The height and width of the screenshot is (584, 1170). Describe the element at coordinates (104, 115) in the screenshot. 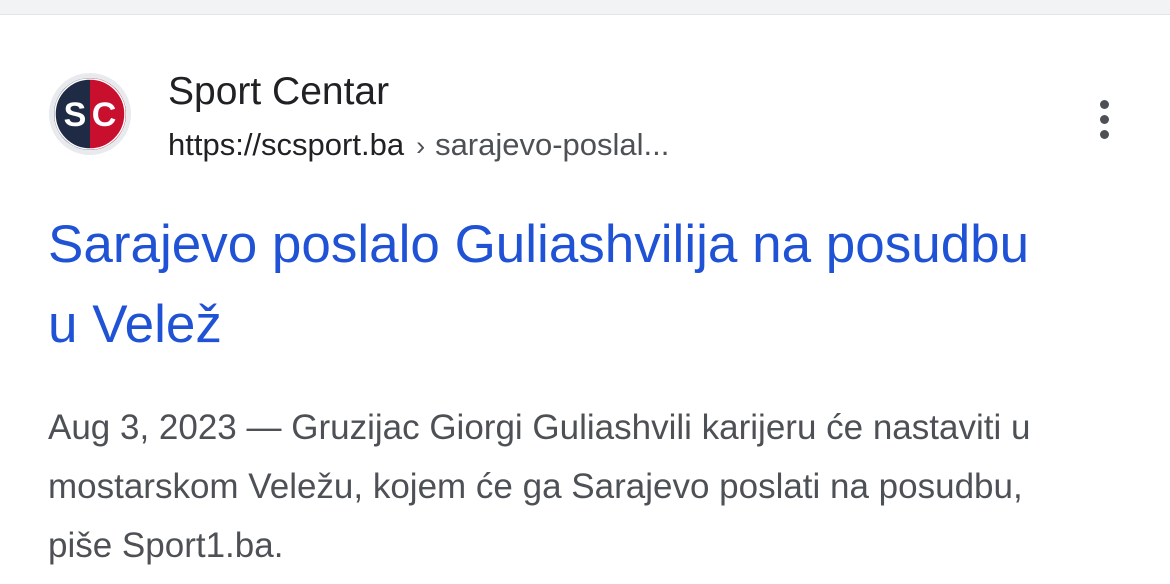

I see `favicon-letter-c: C` at that location.